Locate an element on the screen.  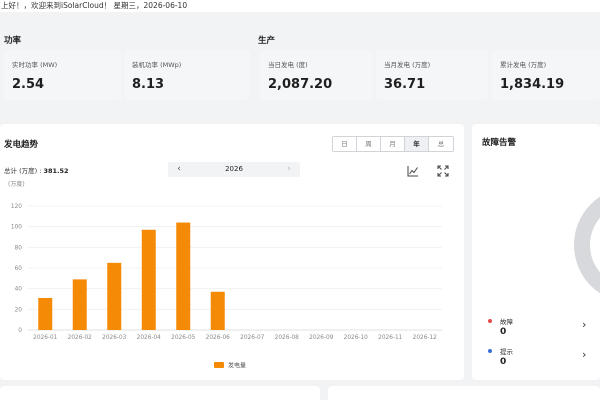
y-tick-label: 20 is located at coordinates (19, 310).